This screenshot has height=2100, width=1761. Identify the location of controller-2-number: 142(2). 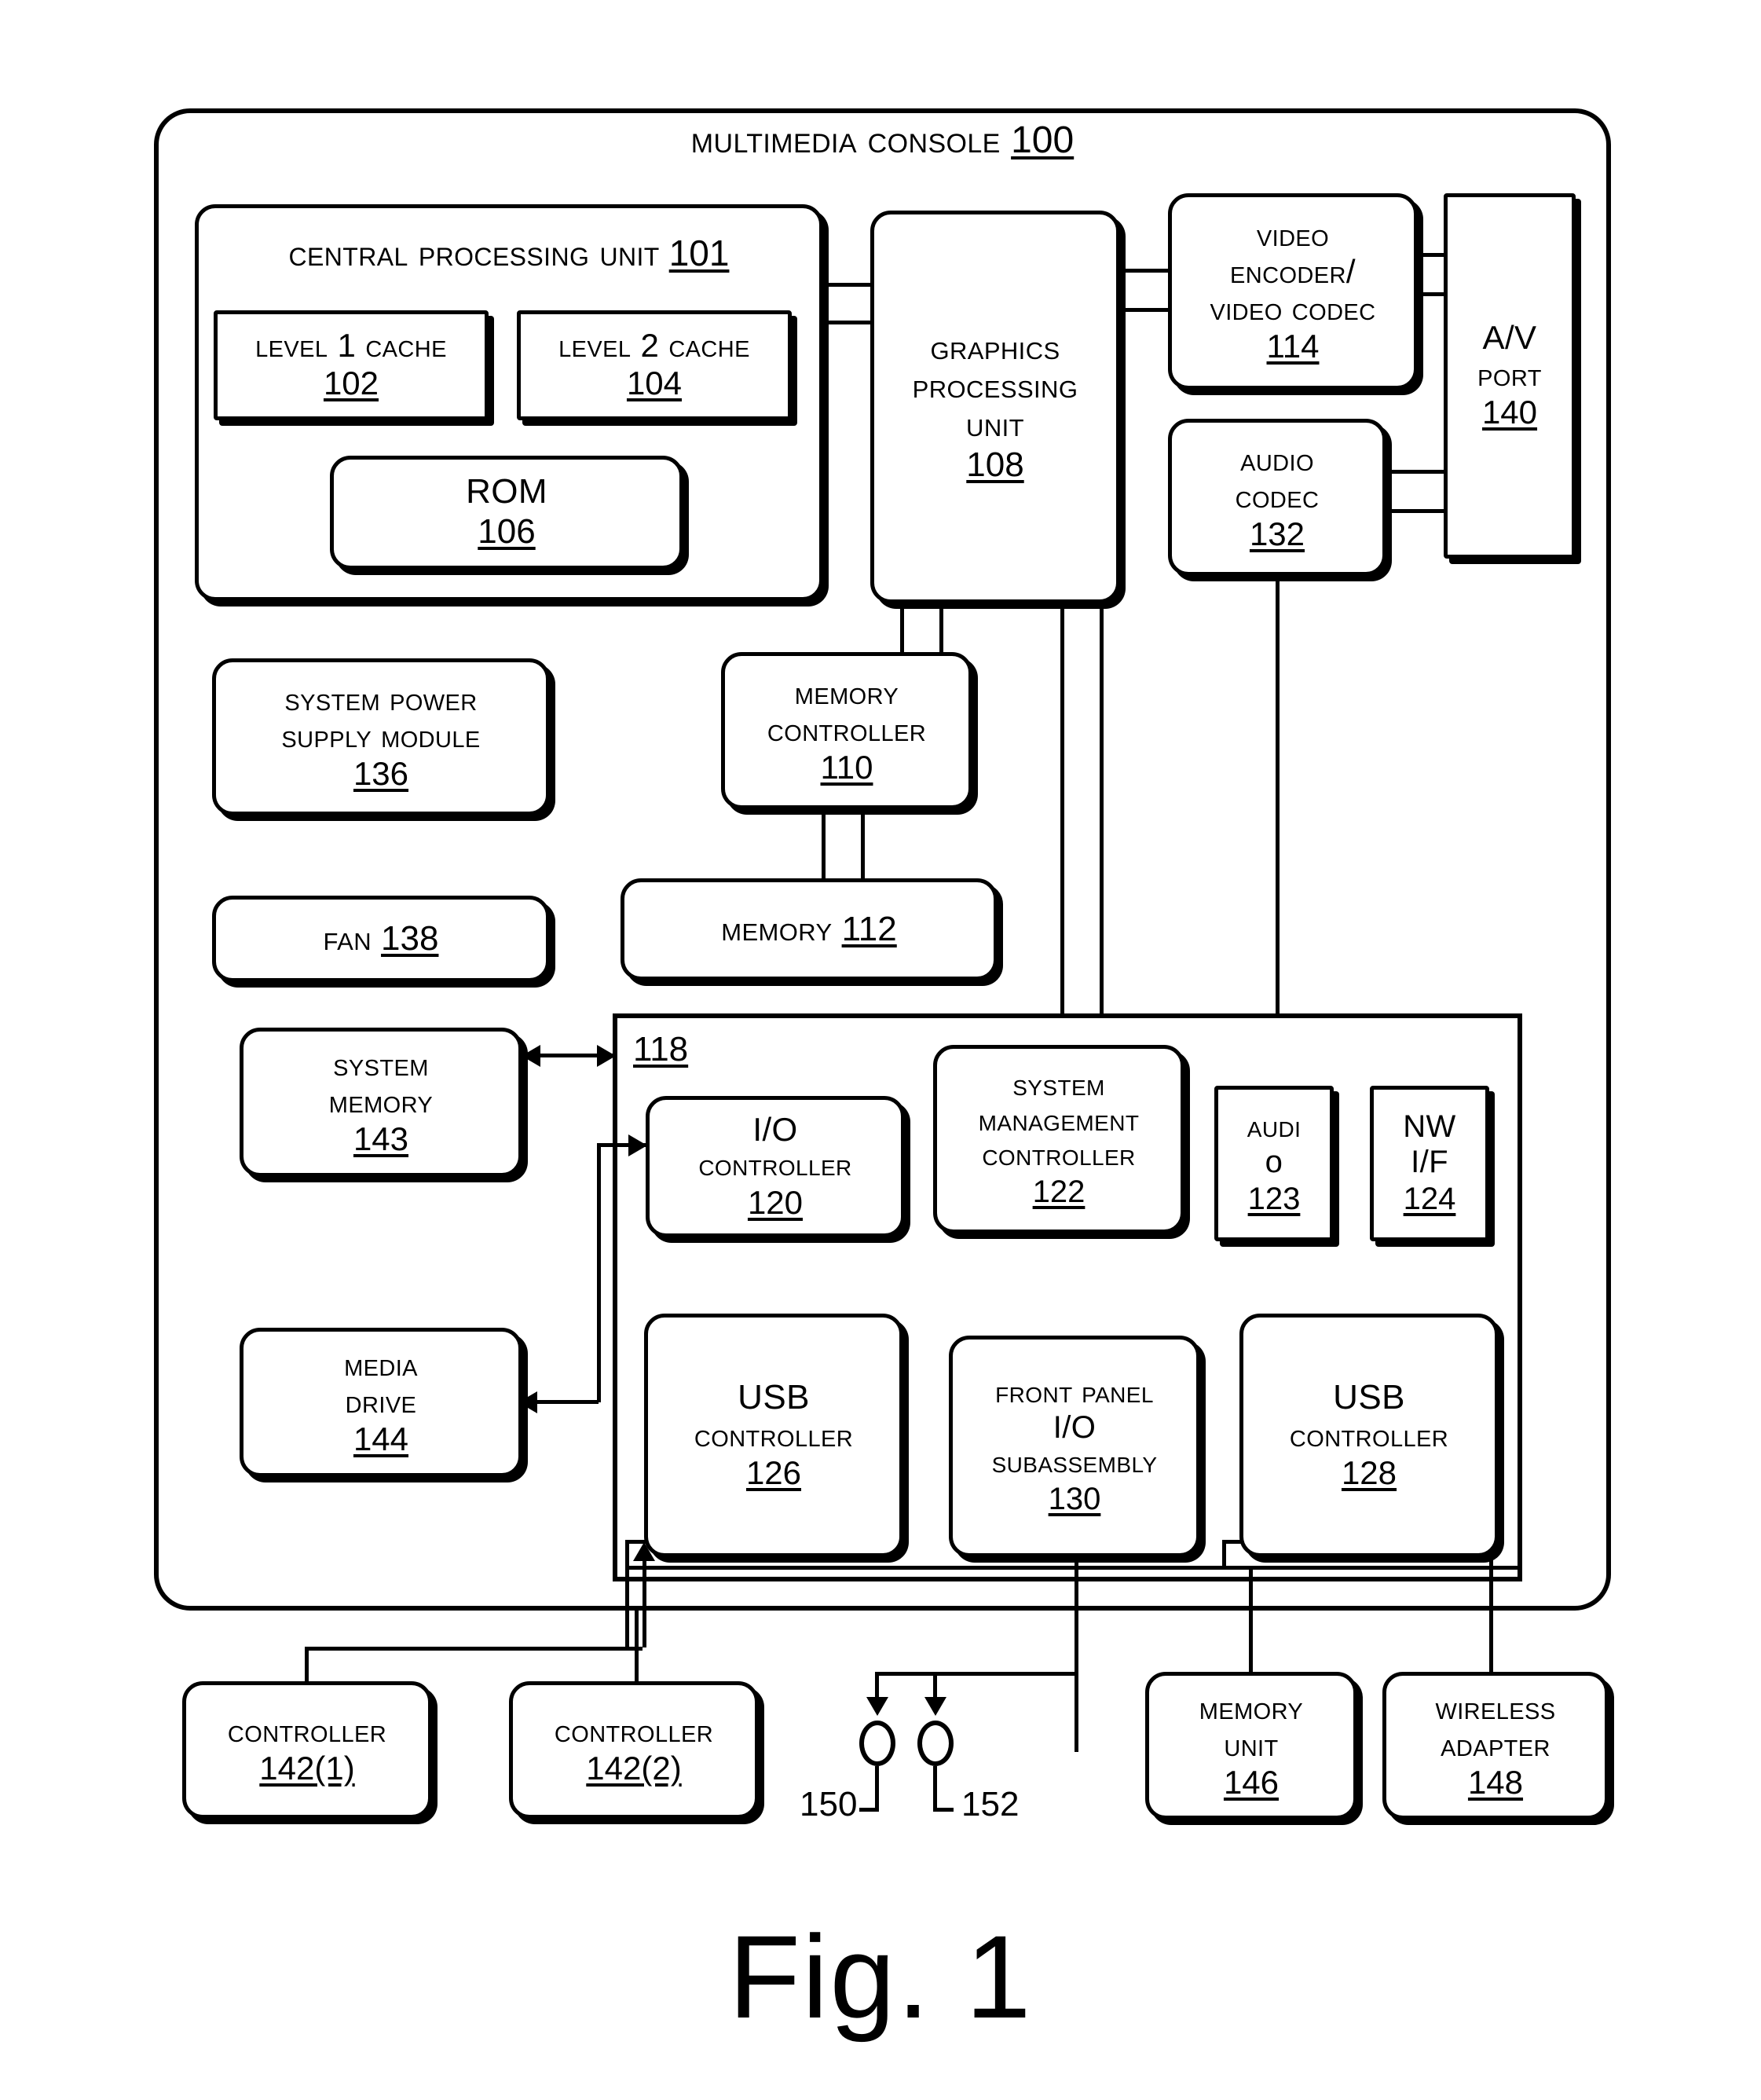
(634, 1768).